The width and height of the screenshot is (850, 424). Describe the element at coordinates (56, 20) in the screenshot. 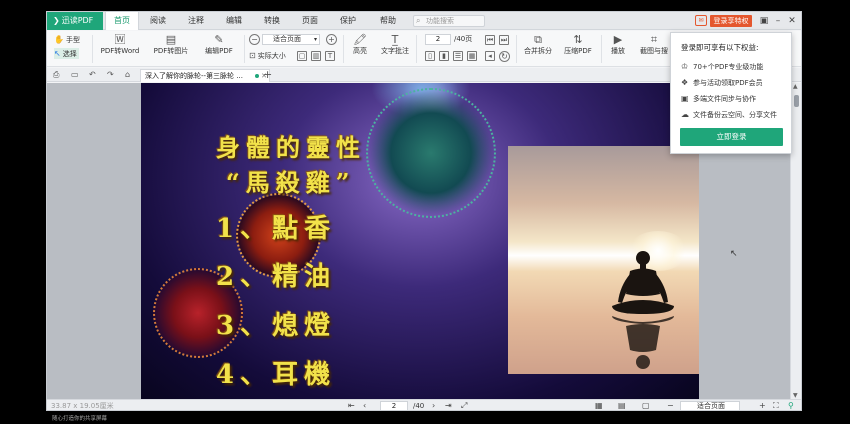

I see `logo-icon: ❯` at that location.